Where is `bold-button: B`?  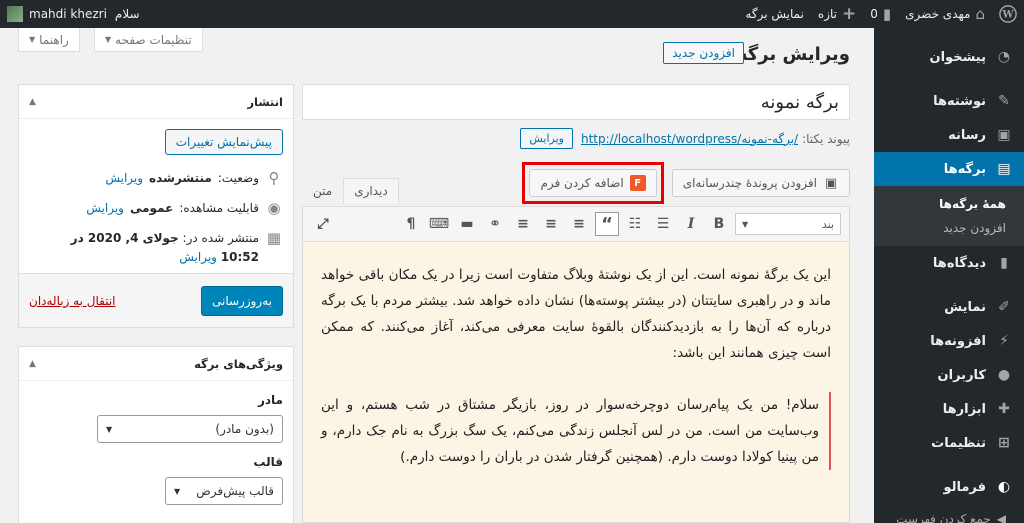
bold-button: B is located at coordinates (719, 224).